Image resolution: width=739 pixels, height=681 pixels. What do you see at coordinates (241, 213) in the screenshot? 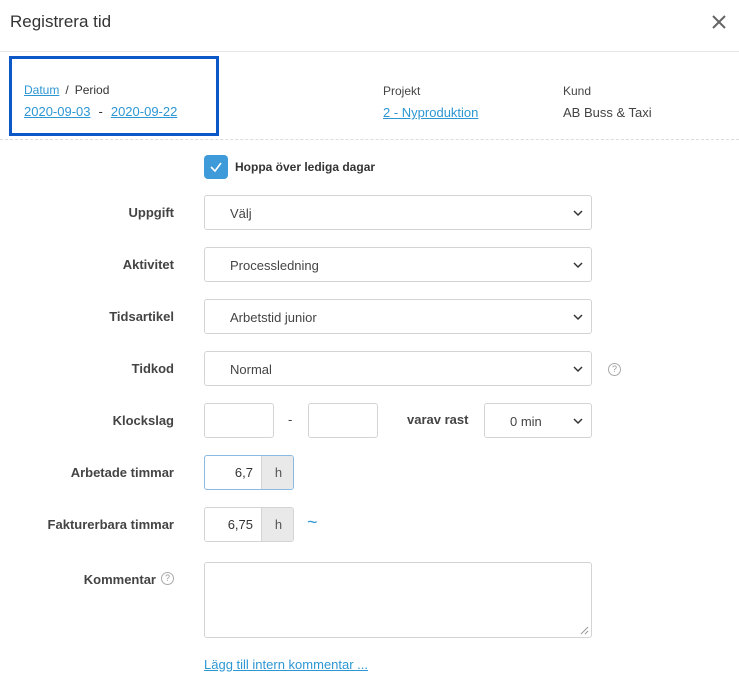
I see `uppgift-value: Välj` at bounding box center [241, 213].